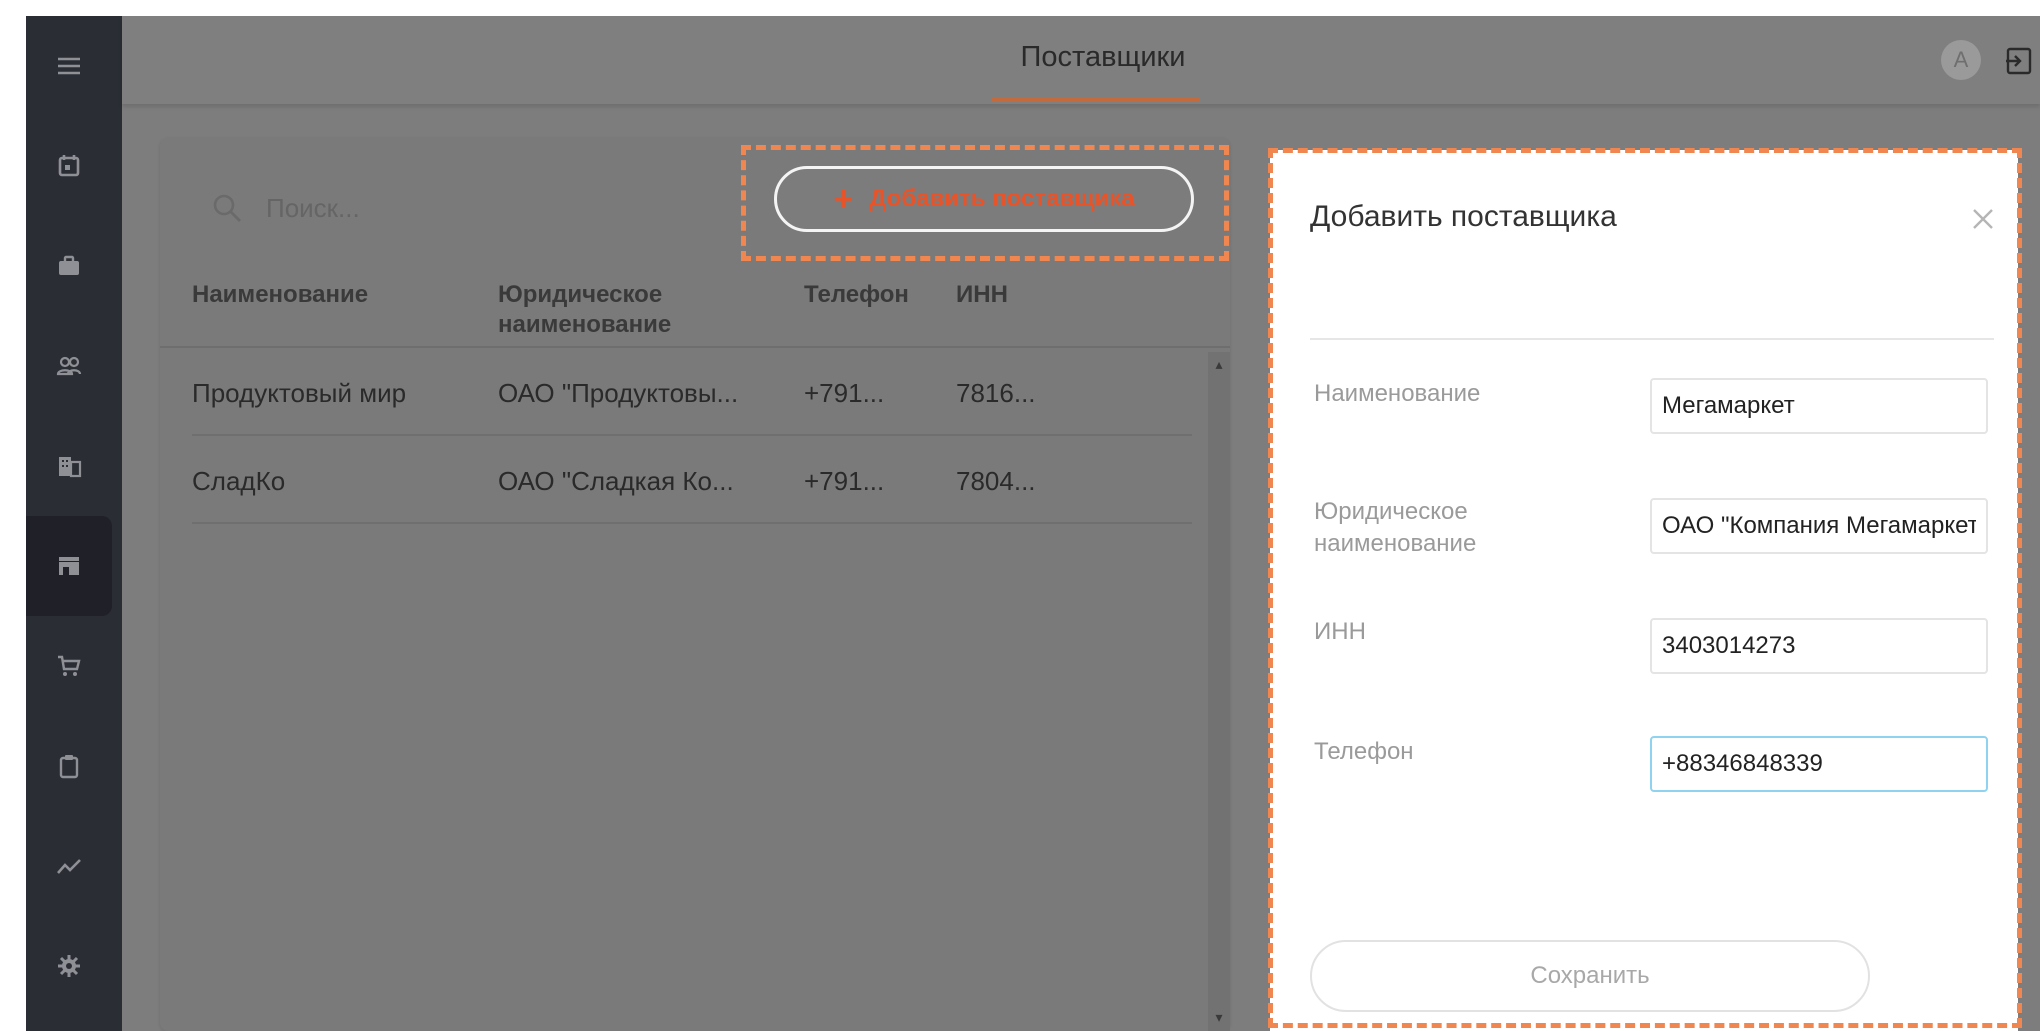 Image resolution: width=2040 pixels, height=1031 pixels. I want to click on chart-line-icon, so click(69, 866).